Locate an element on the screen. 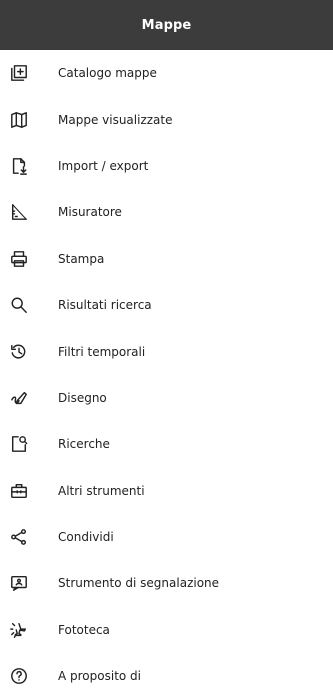  app-header: Mappe is located at coordinates (166, 25).